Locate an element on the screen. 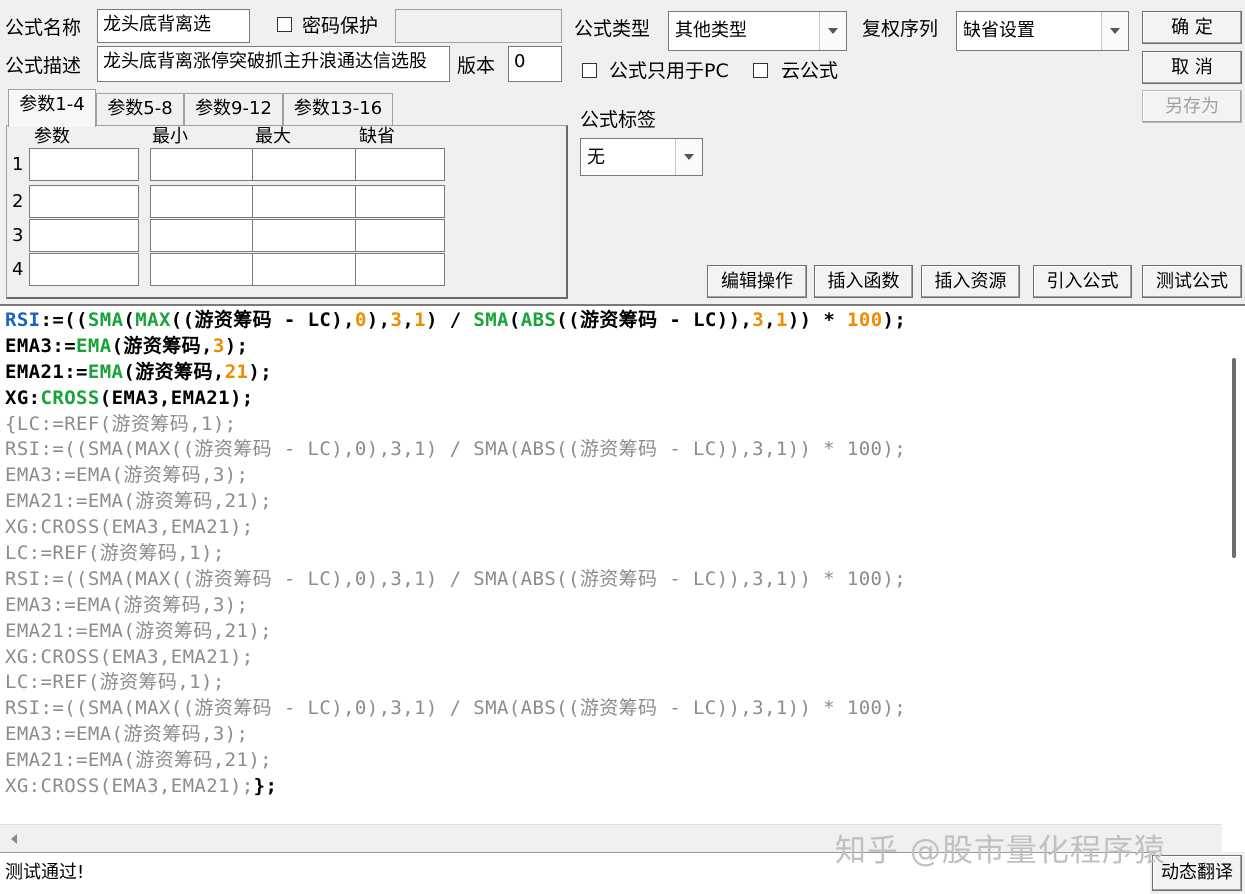 The image size is (1245, 894). code-token: ), is located at coordinates (378, 320).